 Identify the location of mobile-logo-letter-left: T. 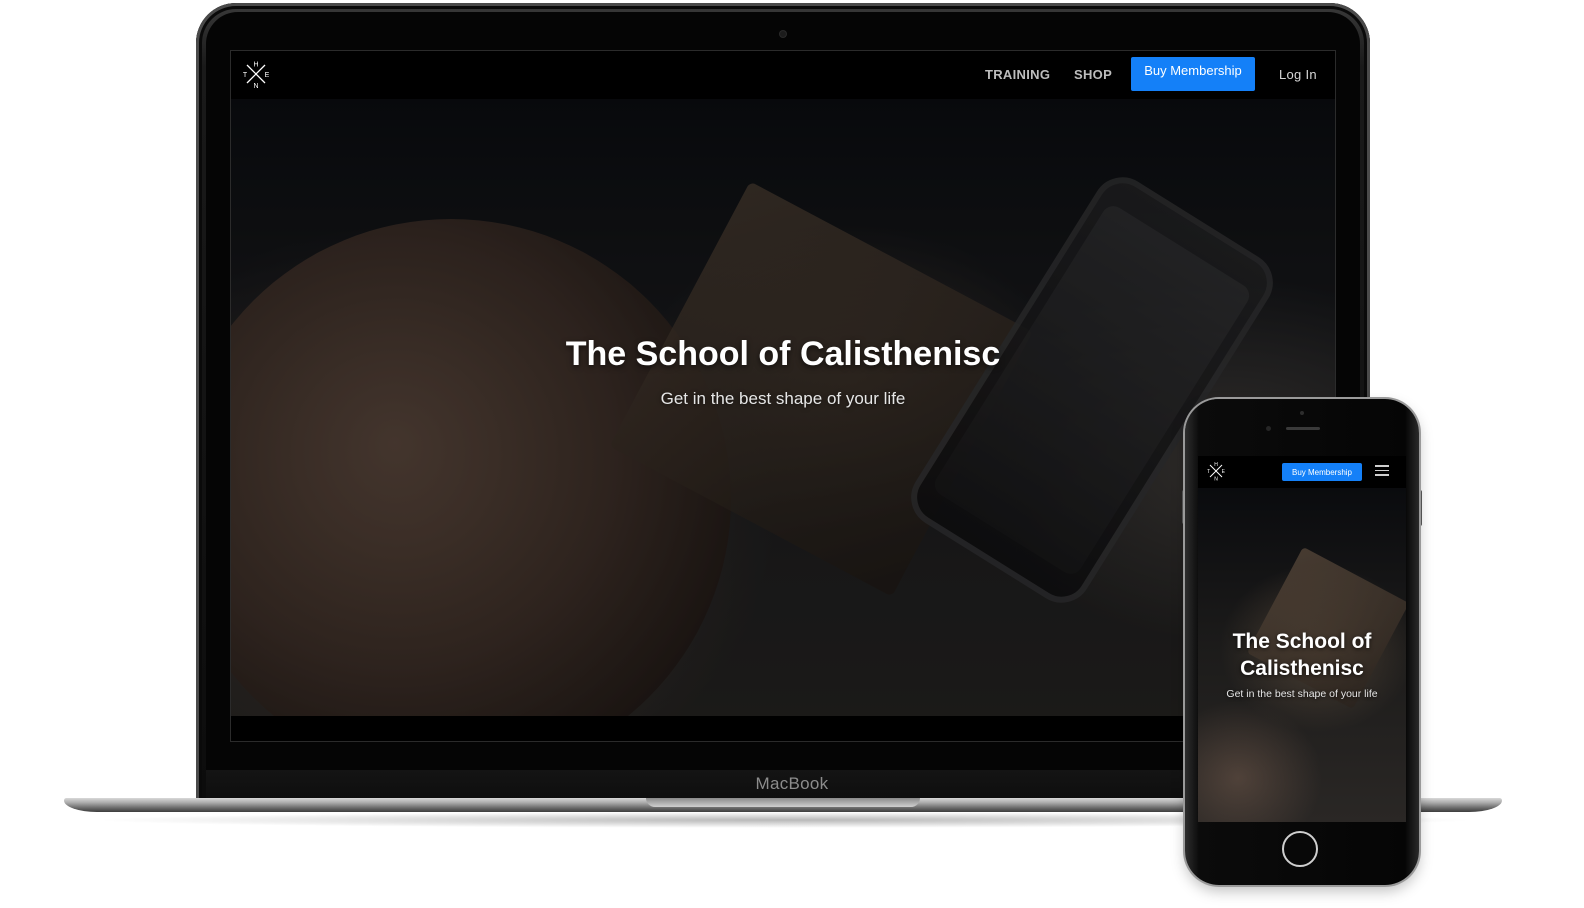
(1208, 472).